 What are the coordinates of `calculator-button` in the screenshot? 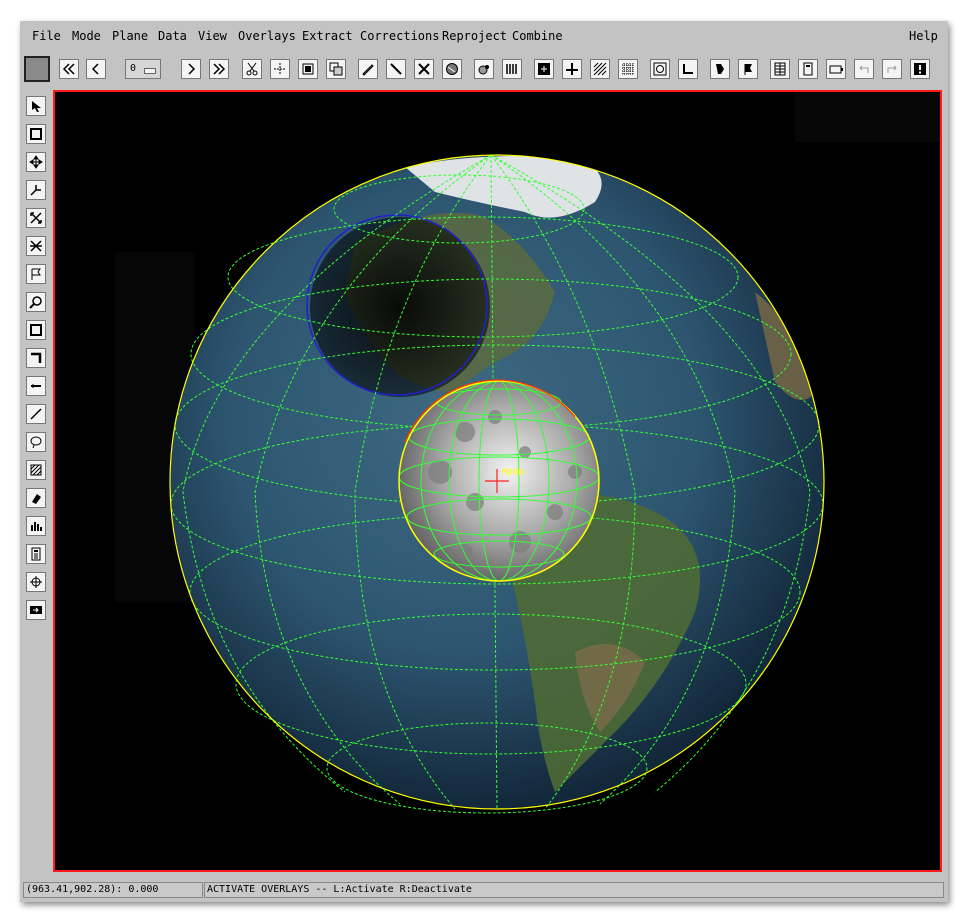 It's located at (808, 69).